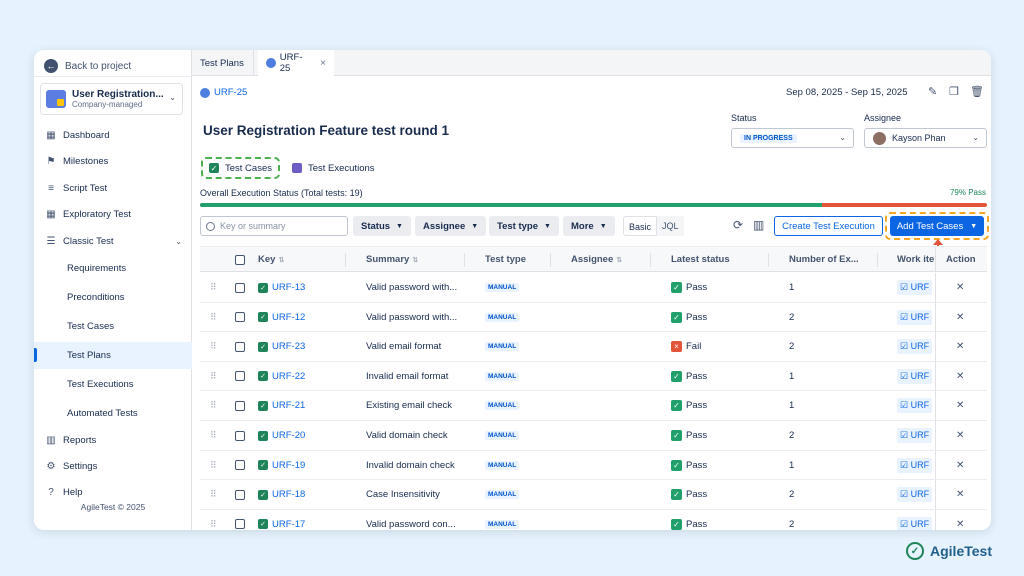 This screenshot has height=576, width=1024. Describe the element at coordinates (281, 317) in the screenshot. I see `key-link: ✓ URF-12` at that location.